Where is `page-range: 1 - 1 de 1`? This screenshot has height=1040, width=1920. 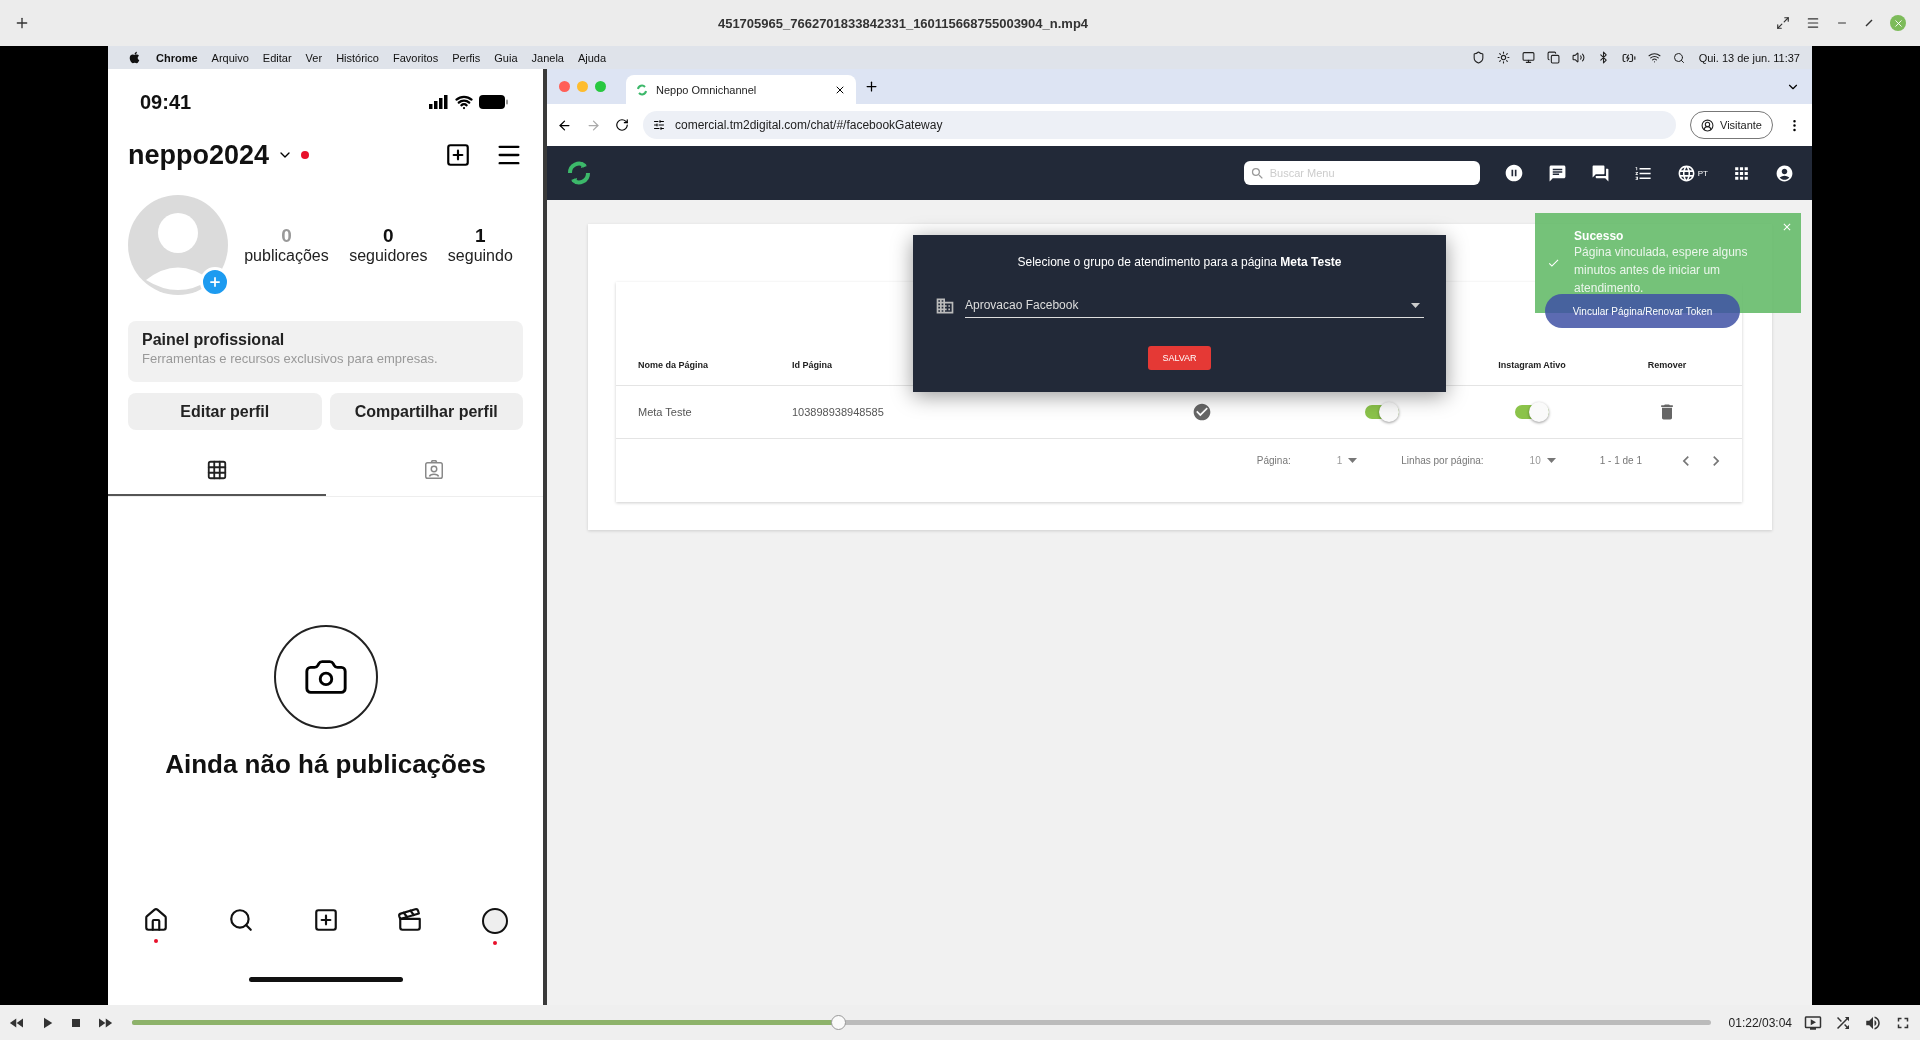
page-range: 1 - 1 de 1 is located at coordinates (1620, 460).